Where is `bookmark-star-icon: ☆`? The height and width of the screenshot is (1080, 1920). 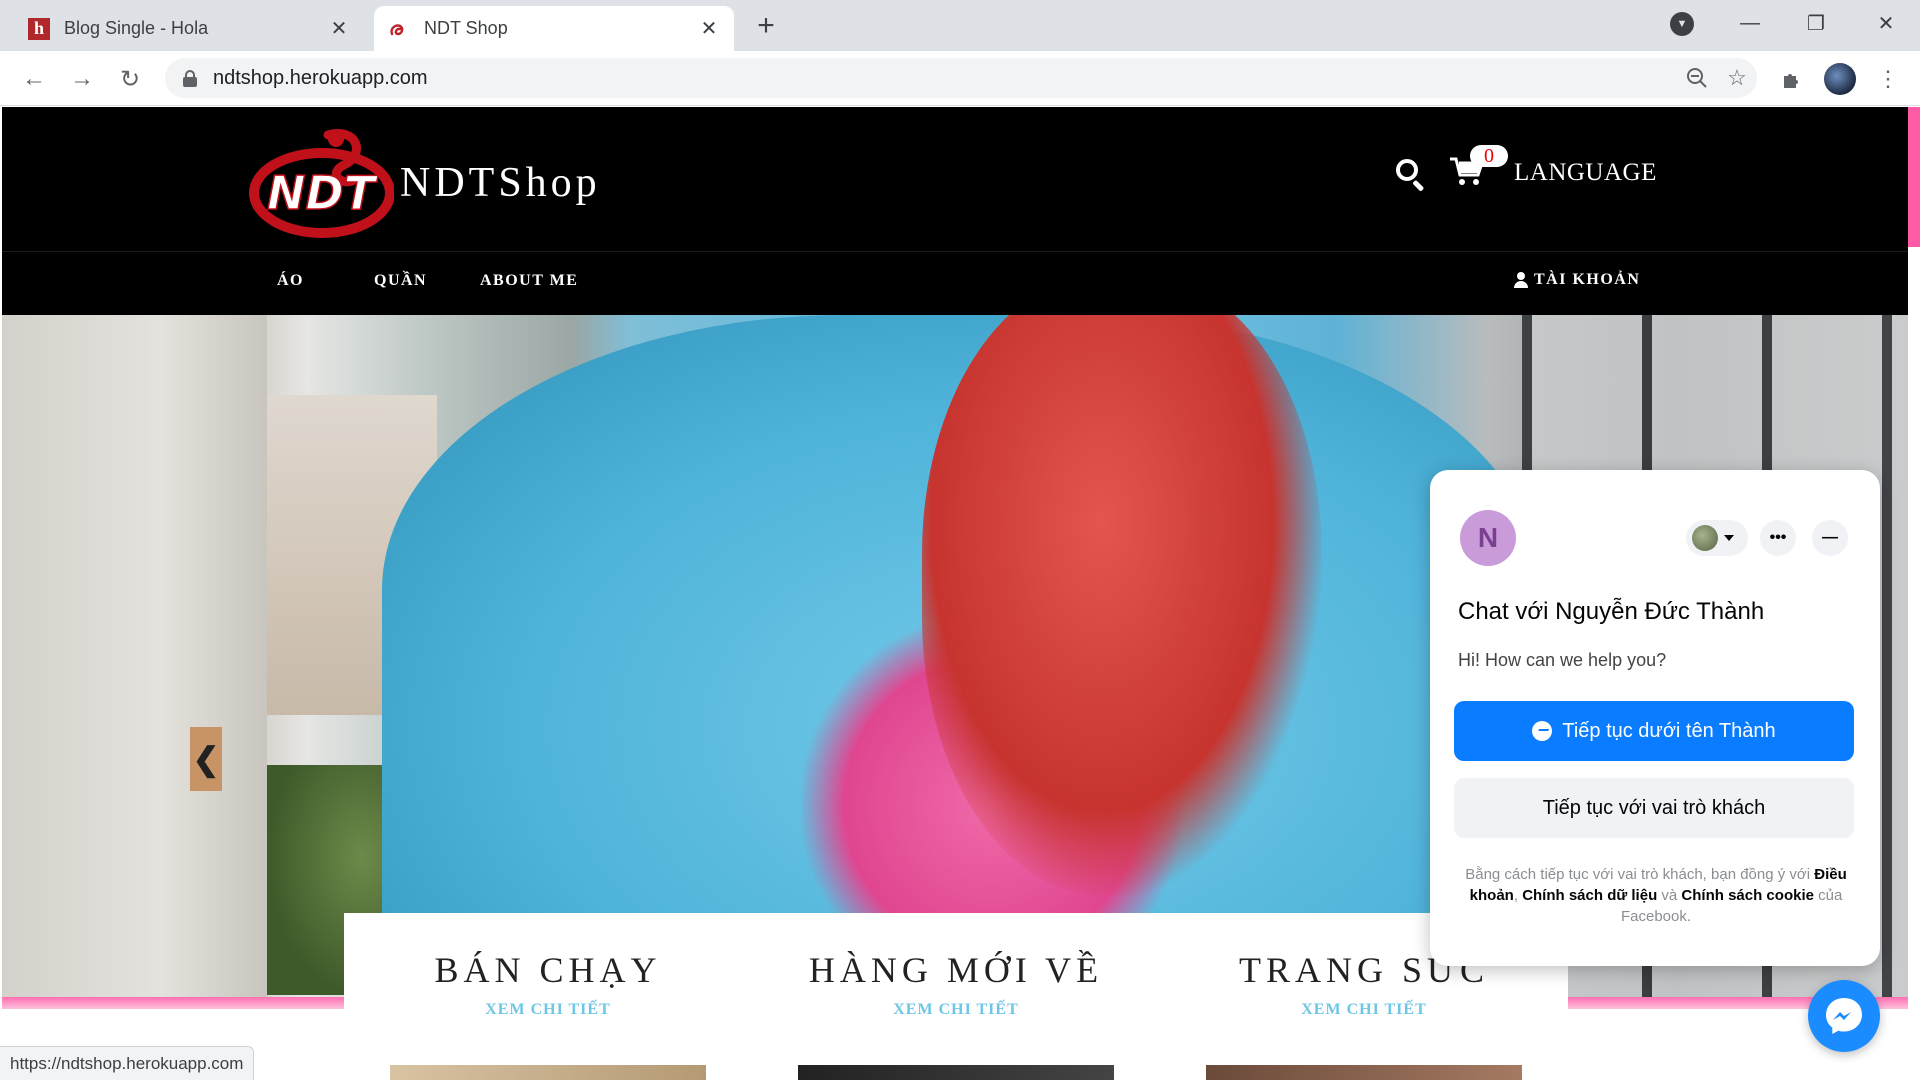
bookmark-star-icon: ☆ is located at coordinates (1737, 78).